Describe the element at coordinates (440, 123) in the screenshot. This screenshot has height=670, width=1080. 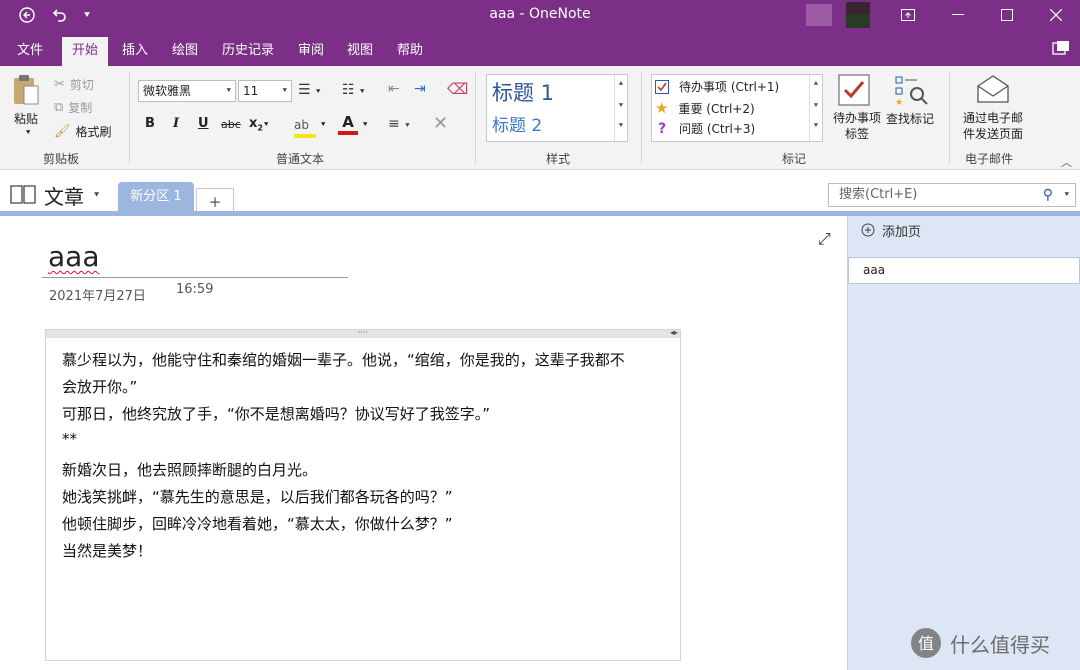
I see `delete-icon: ✕` at that location.